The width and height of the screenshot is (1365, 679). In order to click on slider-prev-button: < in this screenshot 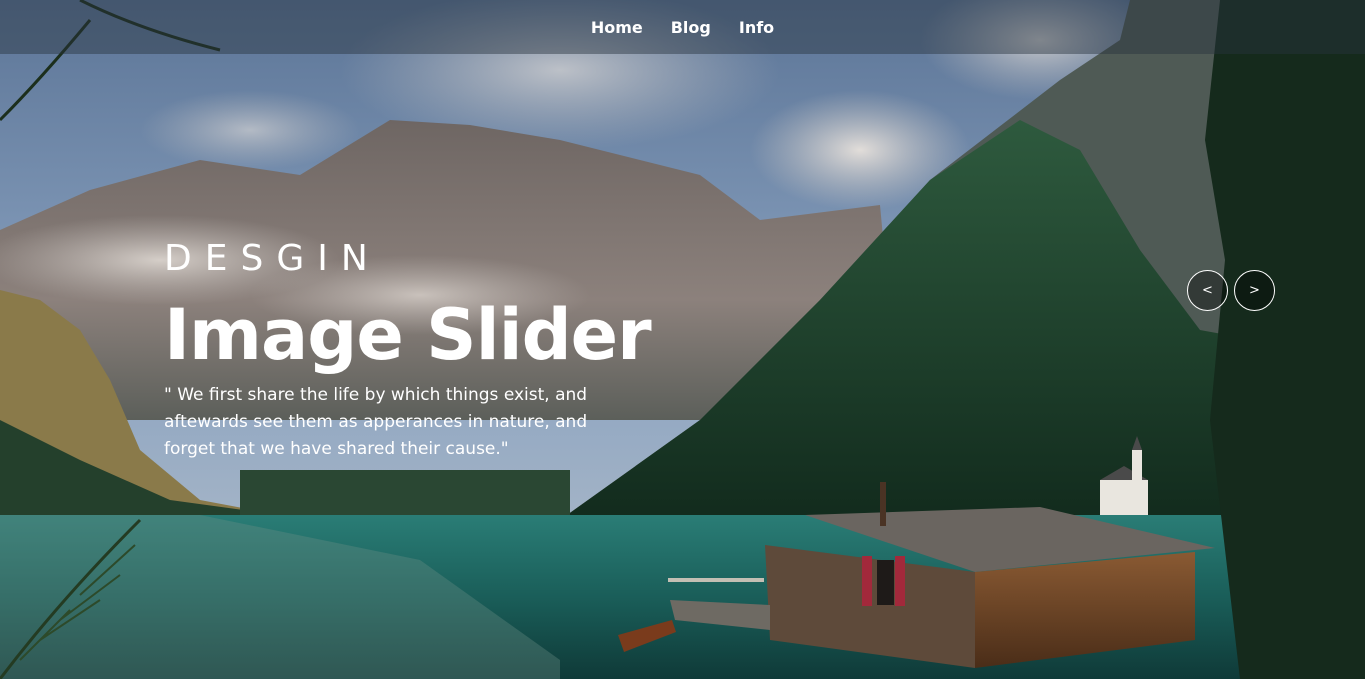, I will do `click(1207, 290)`.